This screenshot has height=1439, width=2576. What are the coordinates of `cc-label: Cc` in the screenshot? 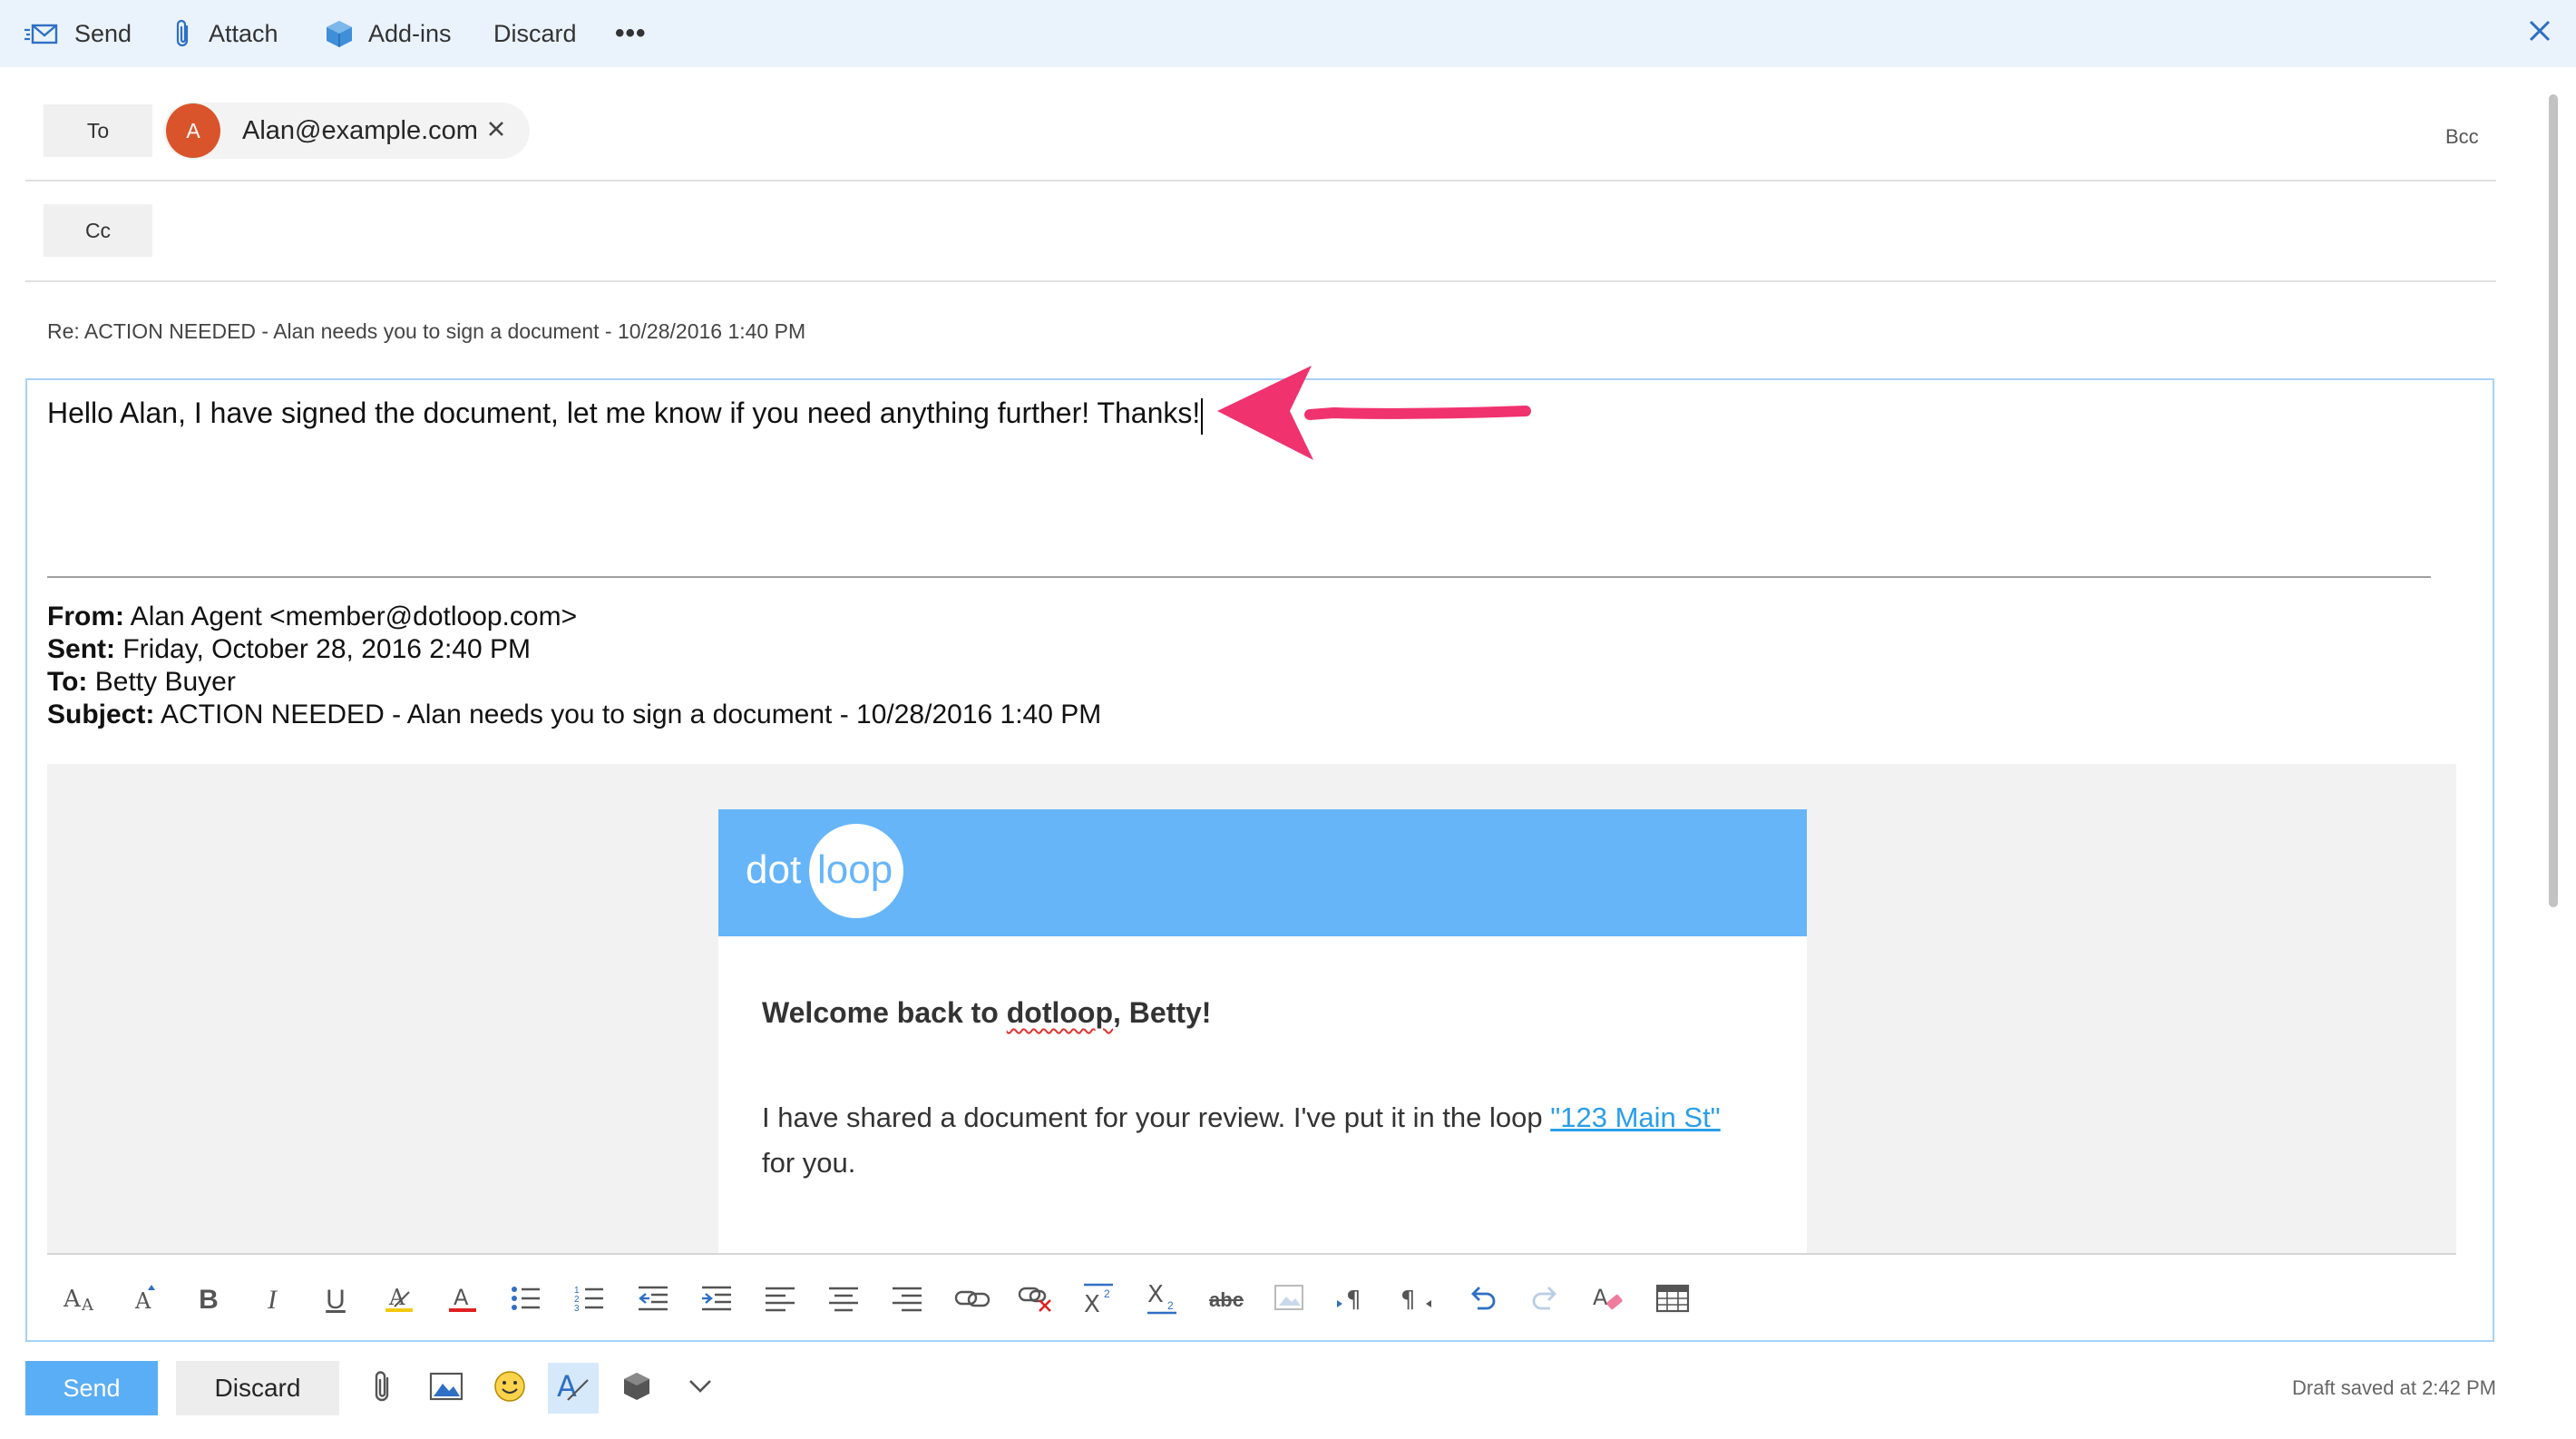 It's located at (98, 230).